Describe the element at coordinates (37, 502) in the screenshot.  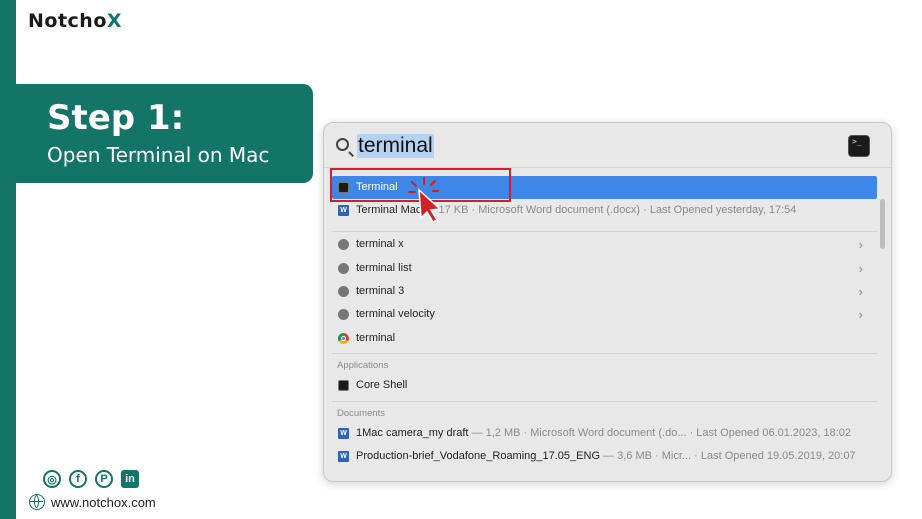
I see `globe-icon` at that location.